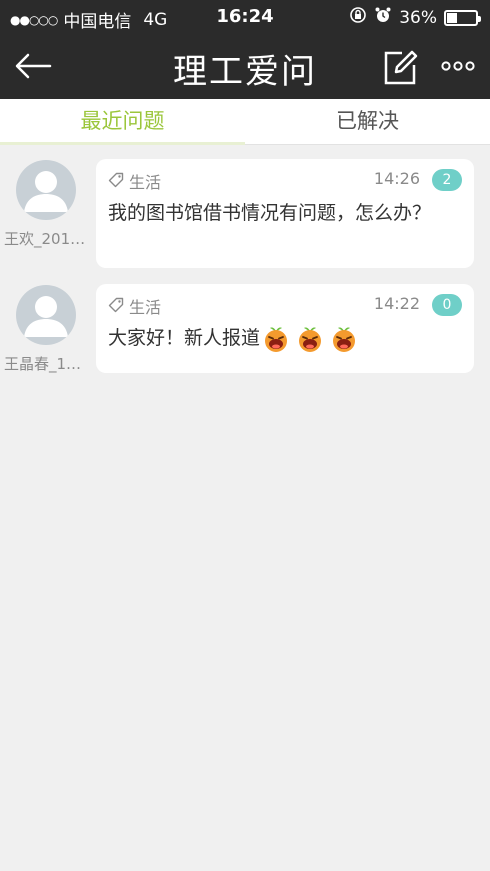 This screenshot has height=871, width=490. I want to click on question-text: 我的图书馆借书情况有问题，怎么办？, so click(270, 213).